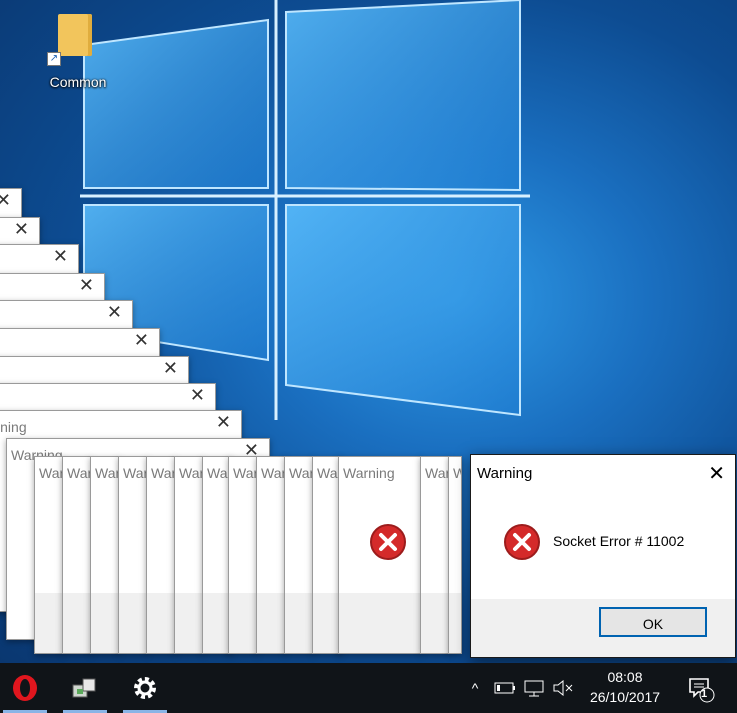 This screenshot has height=713, width=737. What do you see at coordinates (619, 541) in the screenshot?
I see `dialog-message: Socket Error # 11002` at bounding box center [619, 541].